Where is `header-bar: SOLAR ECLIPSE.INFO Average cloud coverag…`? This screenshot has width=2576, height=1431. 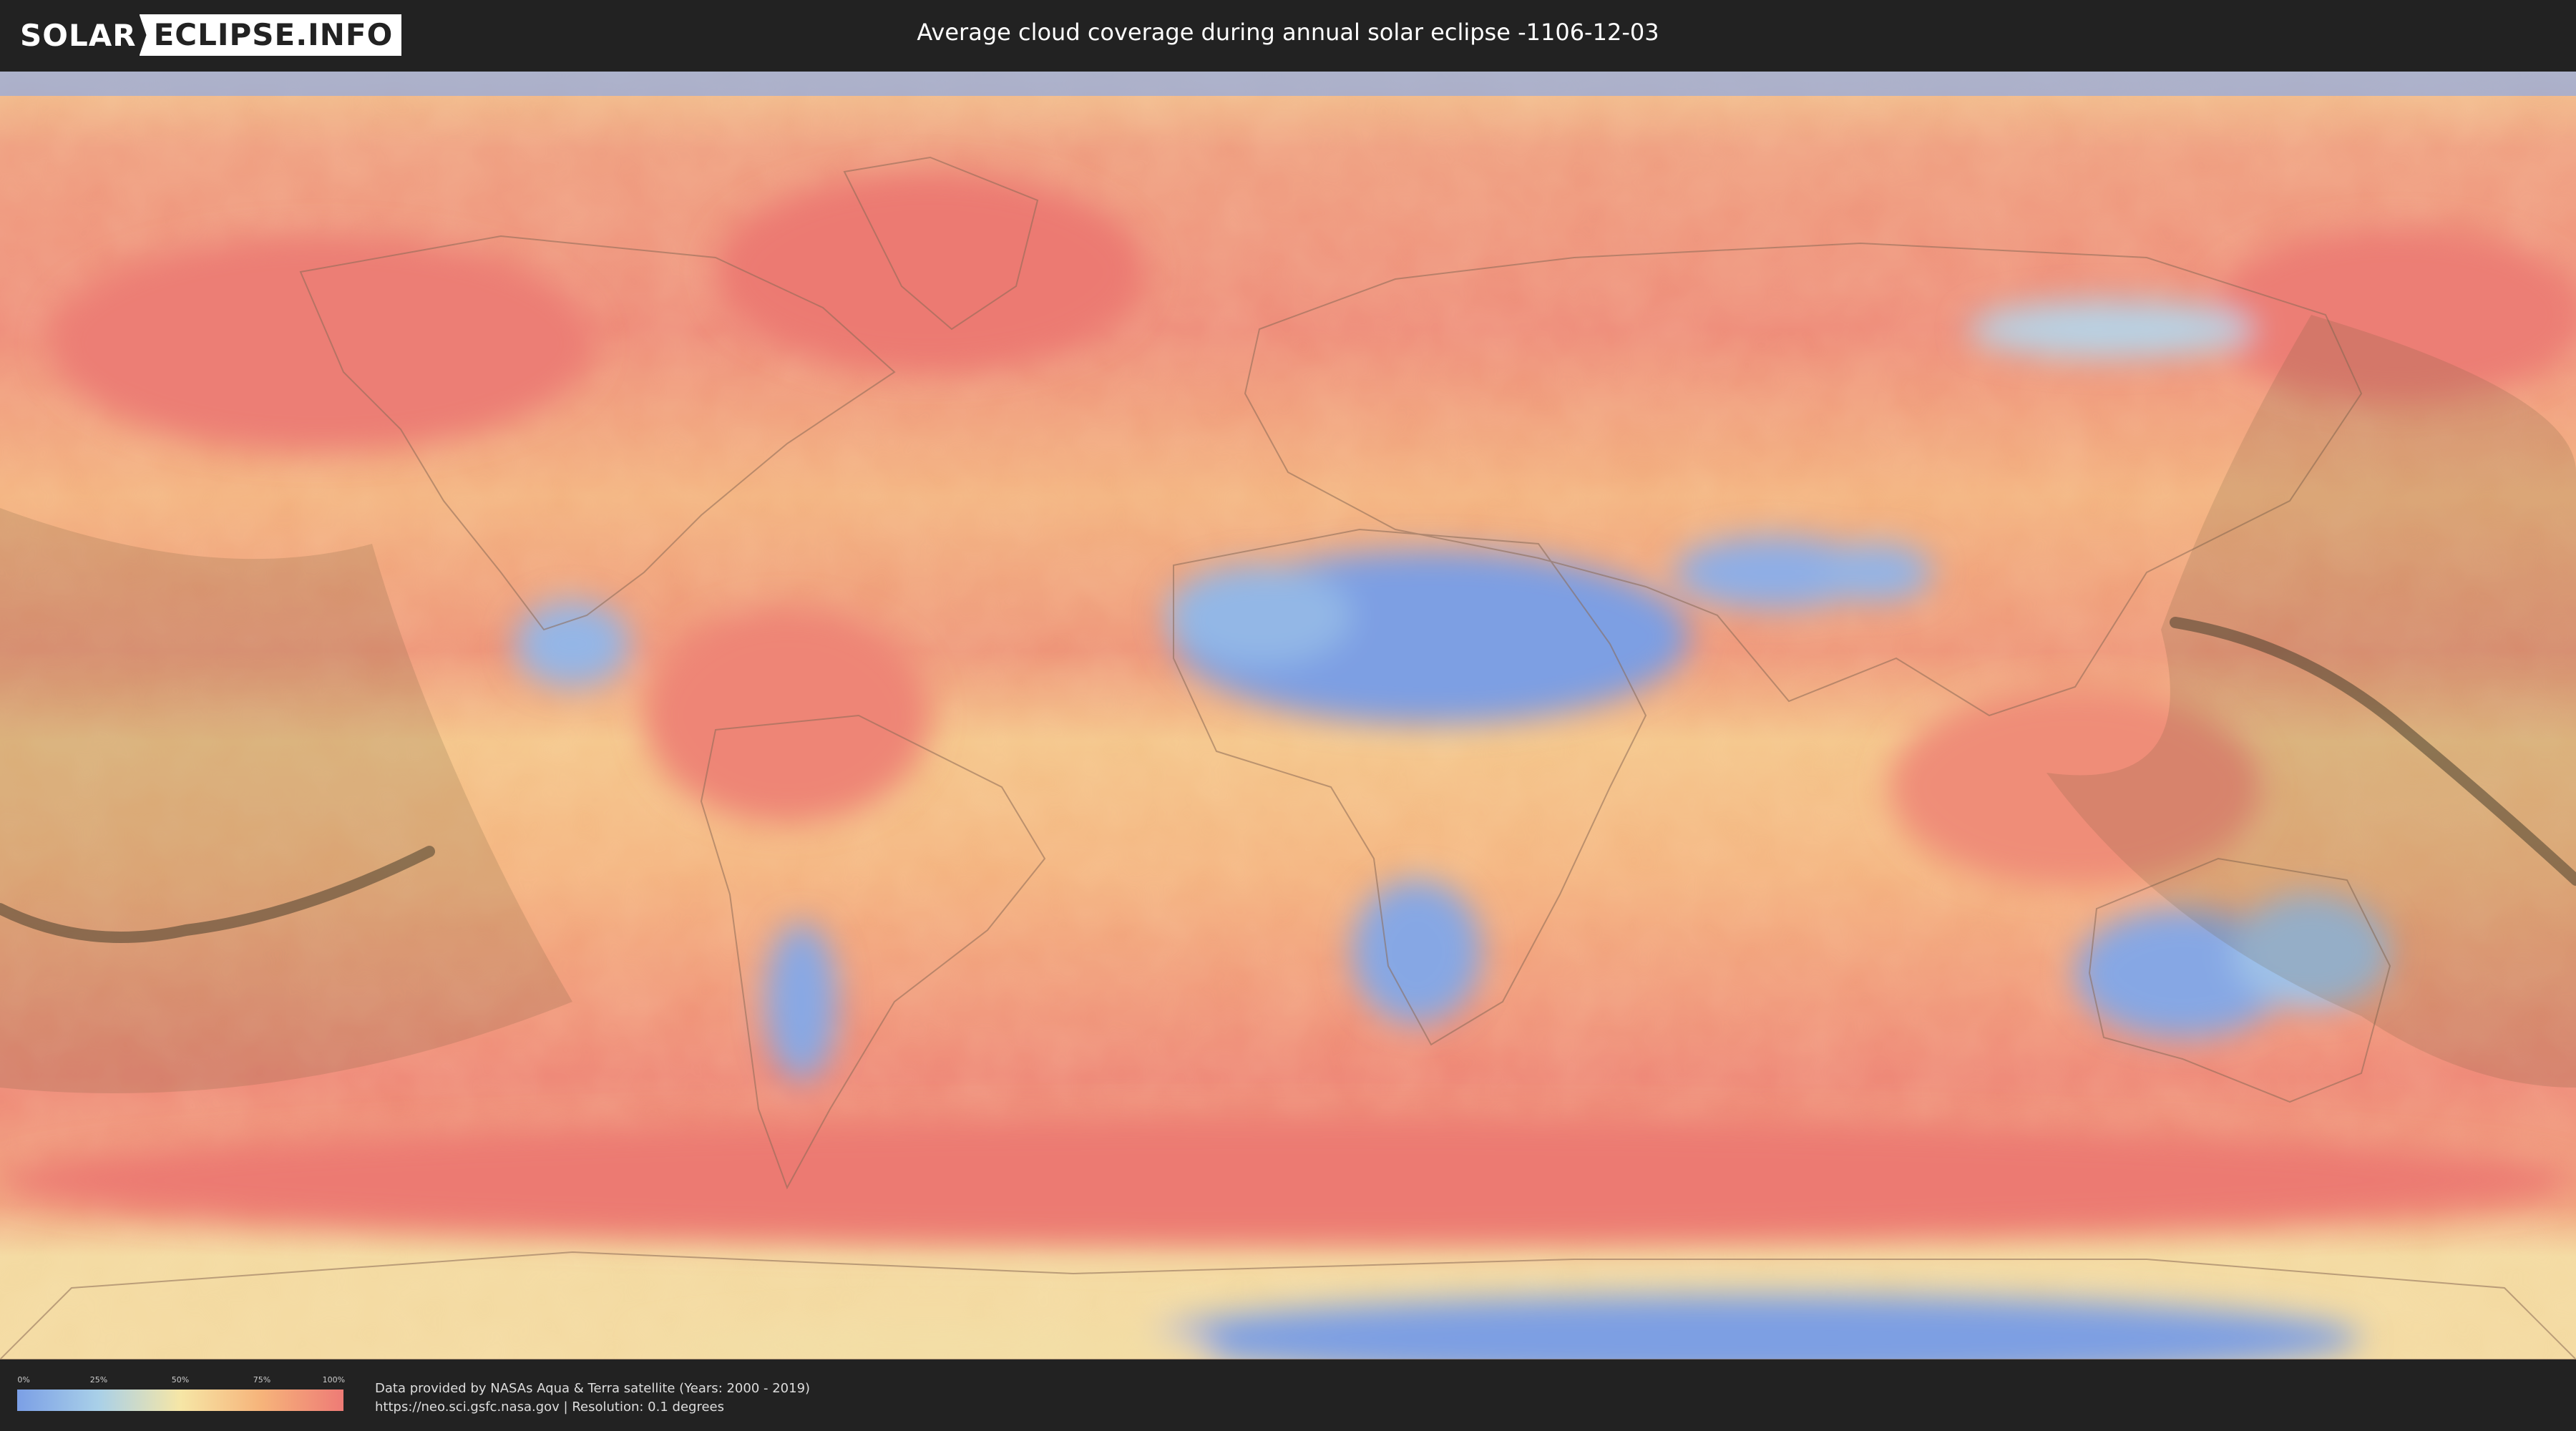 header-bar: SOLAR ECLIPSE.INFO Average cloud coverag… is located at coordinates (1288, 36).